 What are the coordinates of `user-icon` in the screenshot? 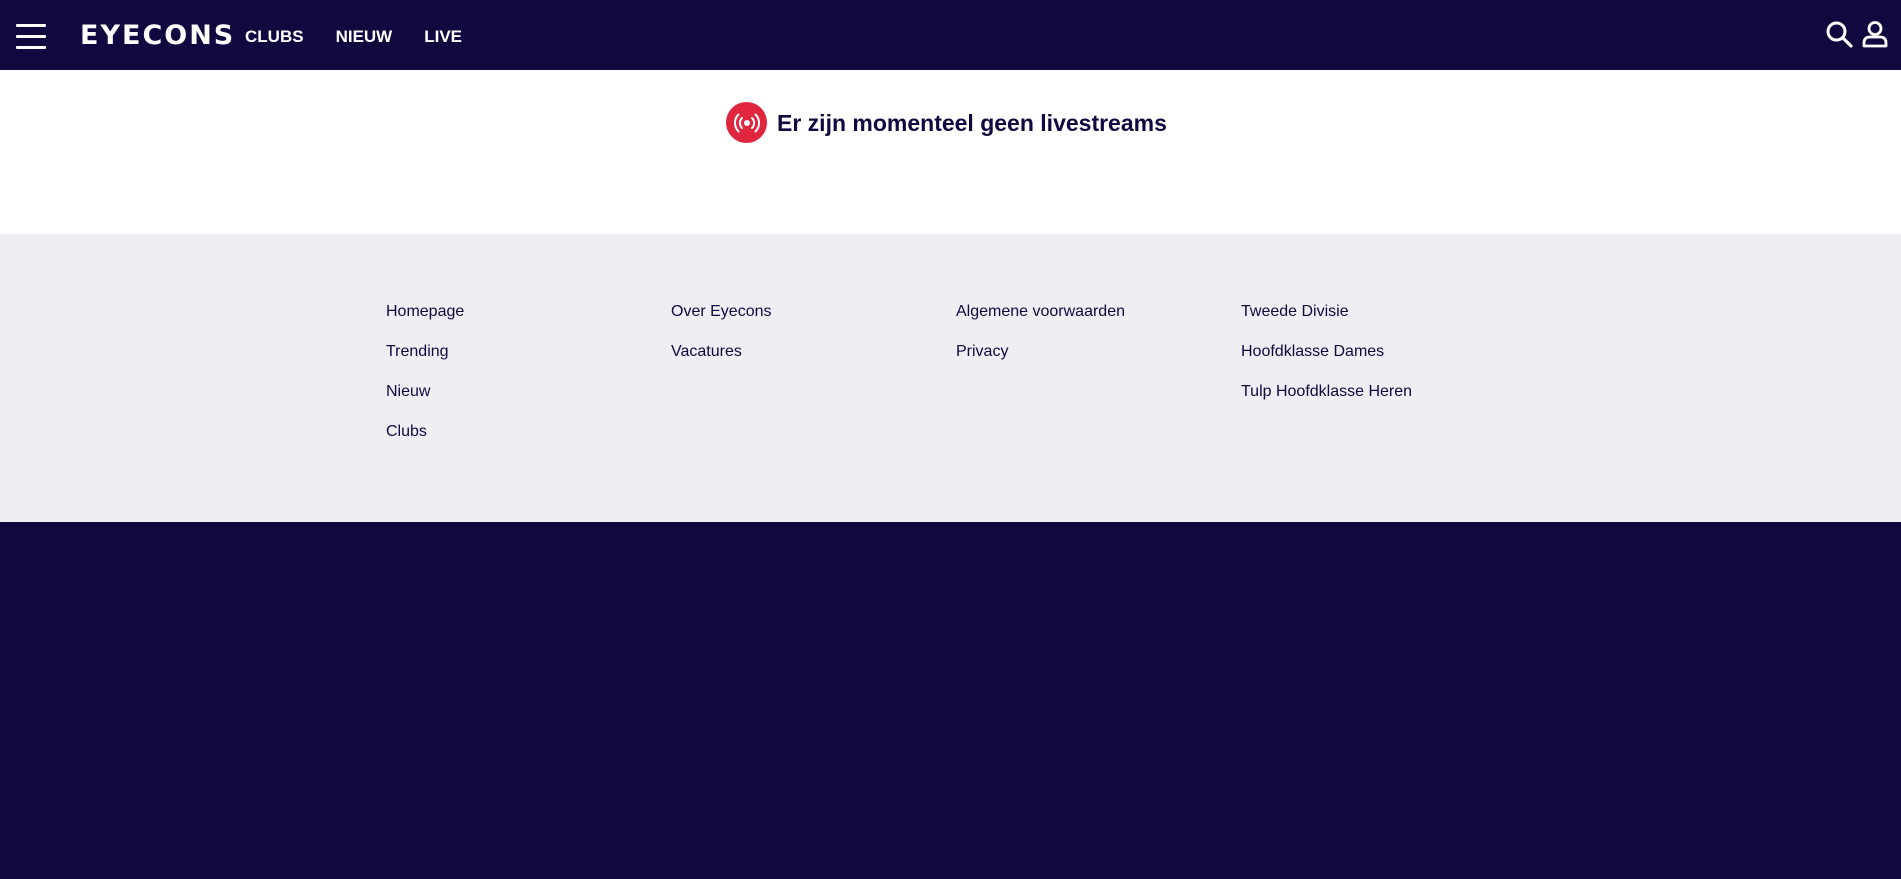 It's located at (1875, 34).